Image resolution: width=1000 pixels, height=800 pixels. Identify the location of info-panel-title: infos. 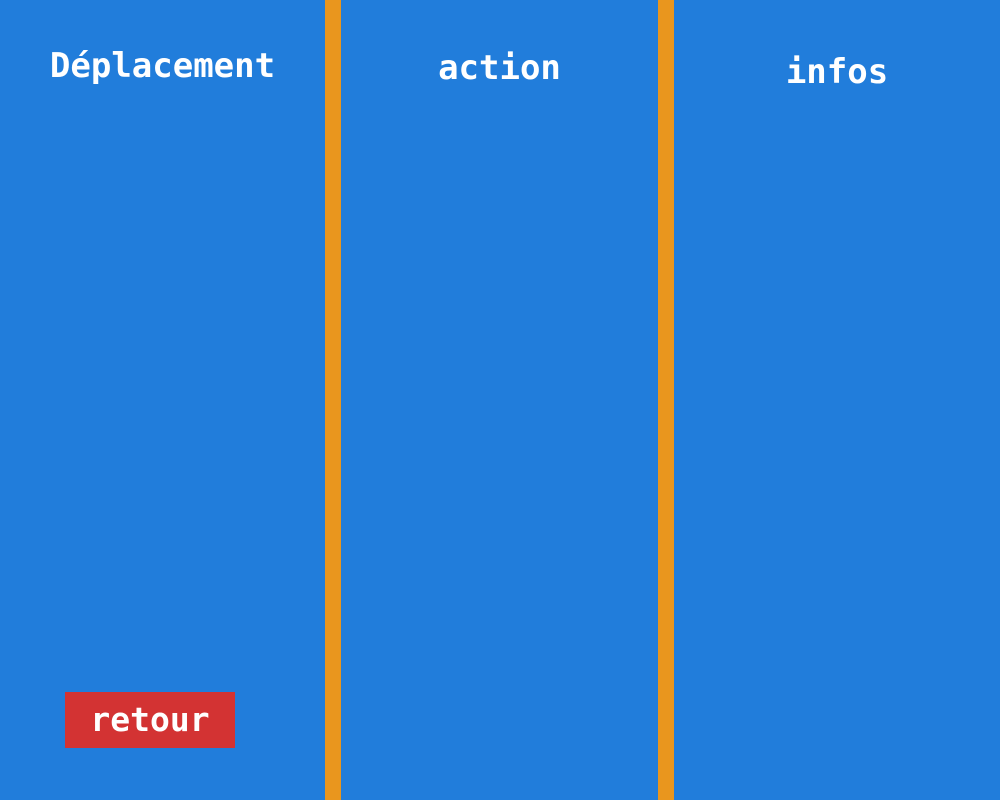
(837, 72).